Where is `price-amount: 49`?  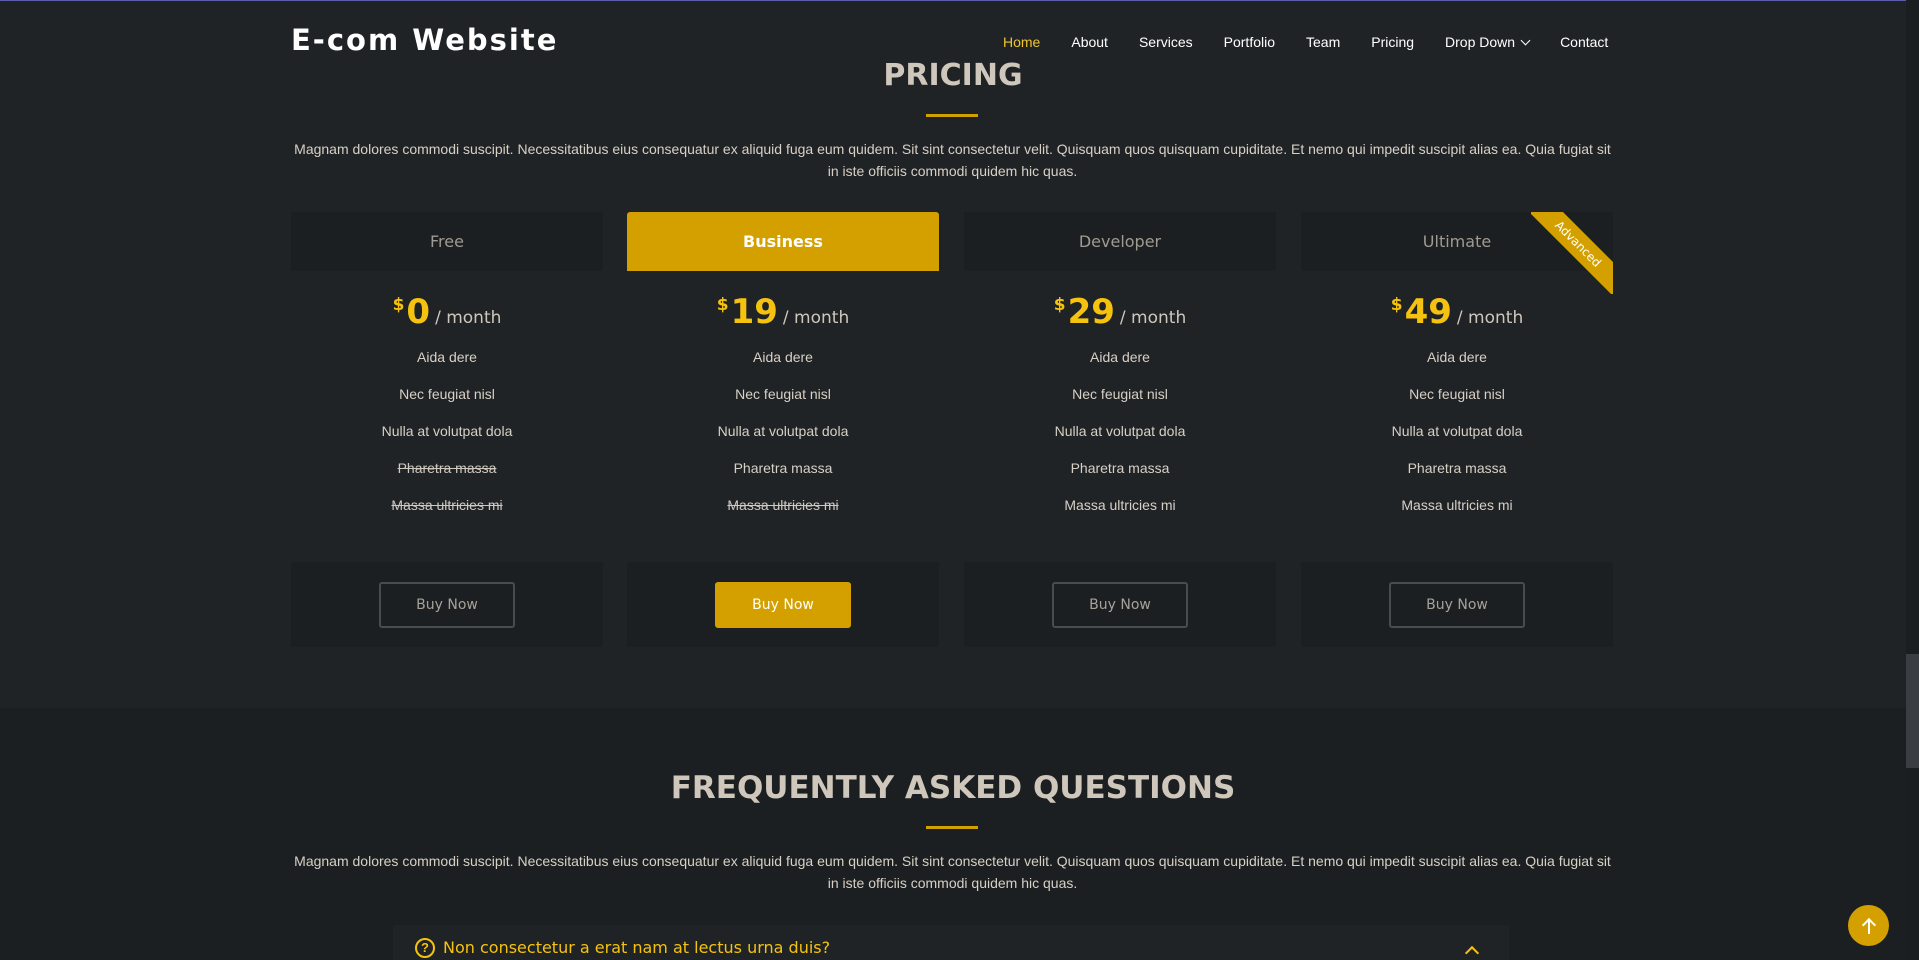
price-amount: 49 is located at coordinates (1428, 312).